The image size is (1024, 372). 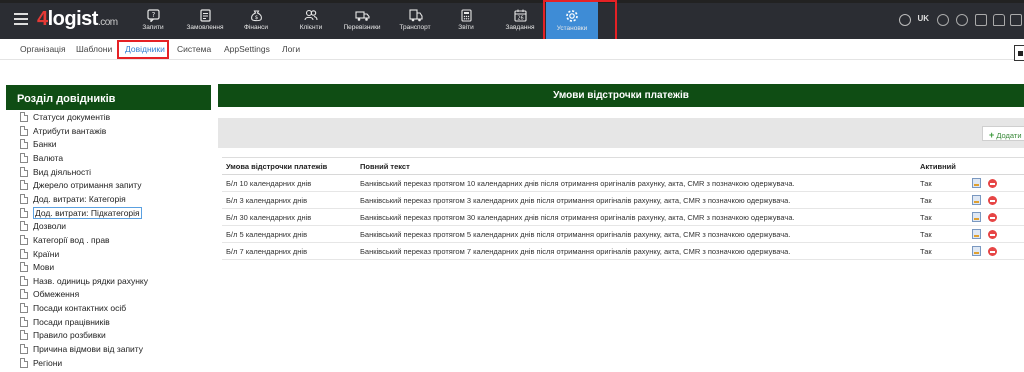 What do you see at coordinates (938, 166) in the screenshot?
I see `column-header-active: Активний` at bounding box center [938, 166].